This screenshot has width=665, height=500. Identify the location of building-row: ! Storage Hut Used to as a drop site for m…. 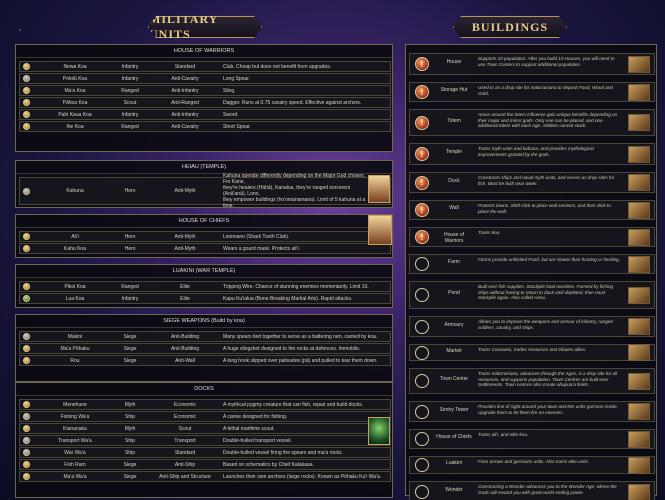
(532, 92).